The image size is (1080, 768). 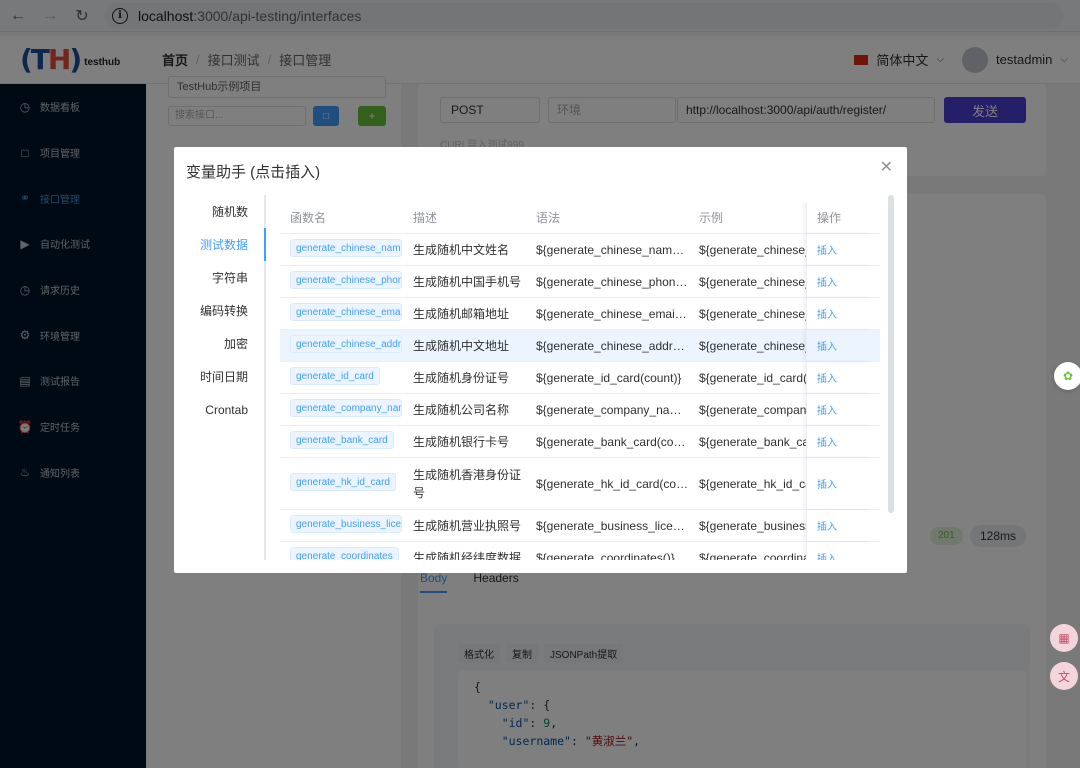 I want to click on example-cell: ${generate_chinese_email()}, so click(x=752, y=313).